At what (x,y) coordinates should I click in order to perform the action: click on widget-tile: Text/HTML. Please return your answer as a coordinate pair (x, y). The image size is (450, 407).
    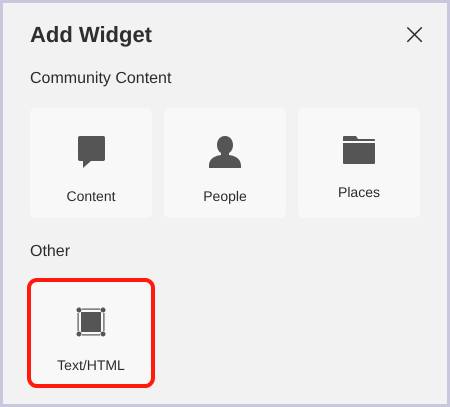
    Looking at the image, I should click on (91, 333).